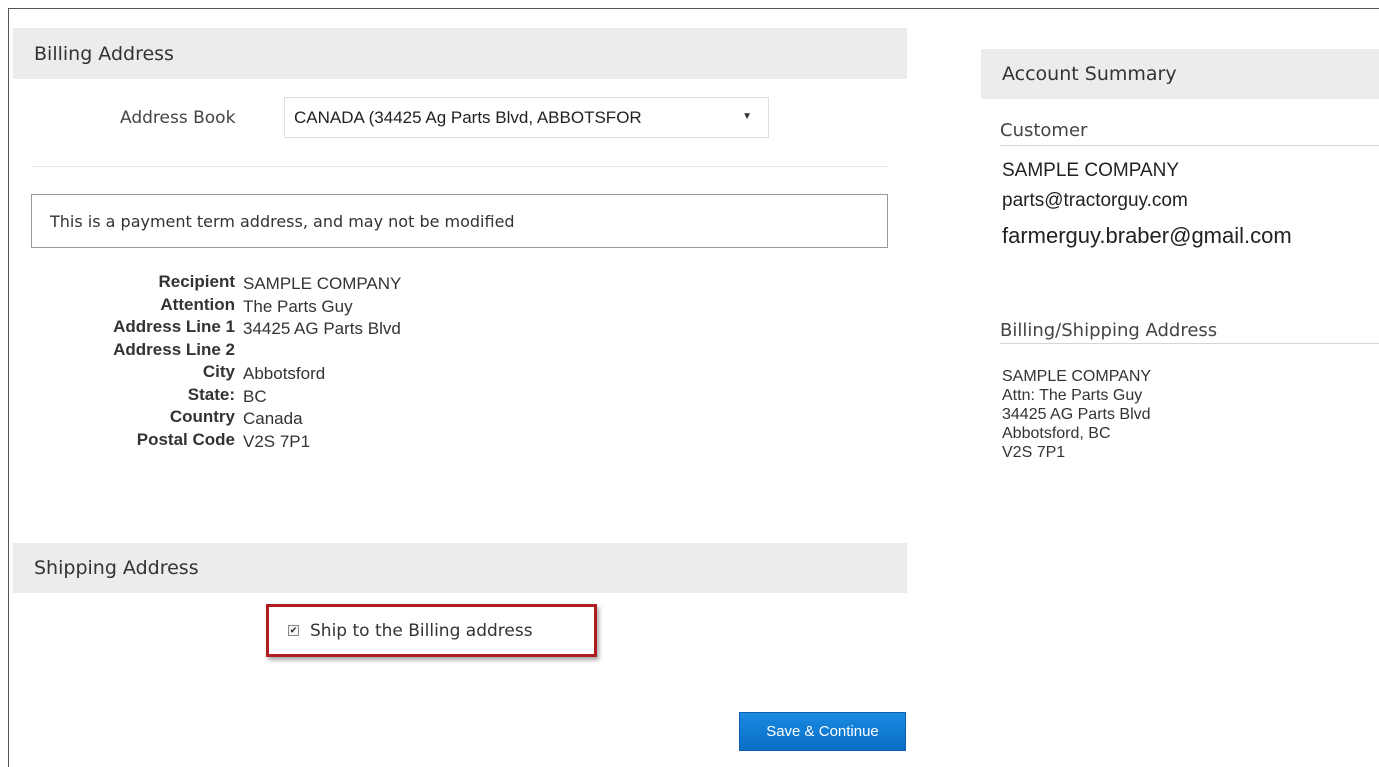  I want to click on address-summary-line: V2S 7P1, so click(1034, 452).